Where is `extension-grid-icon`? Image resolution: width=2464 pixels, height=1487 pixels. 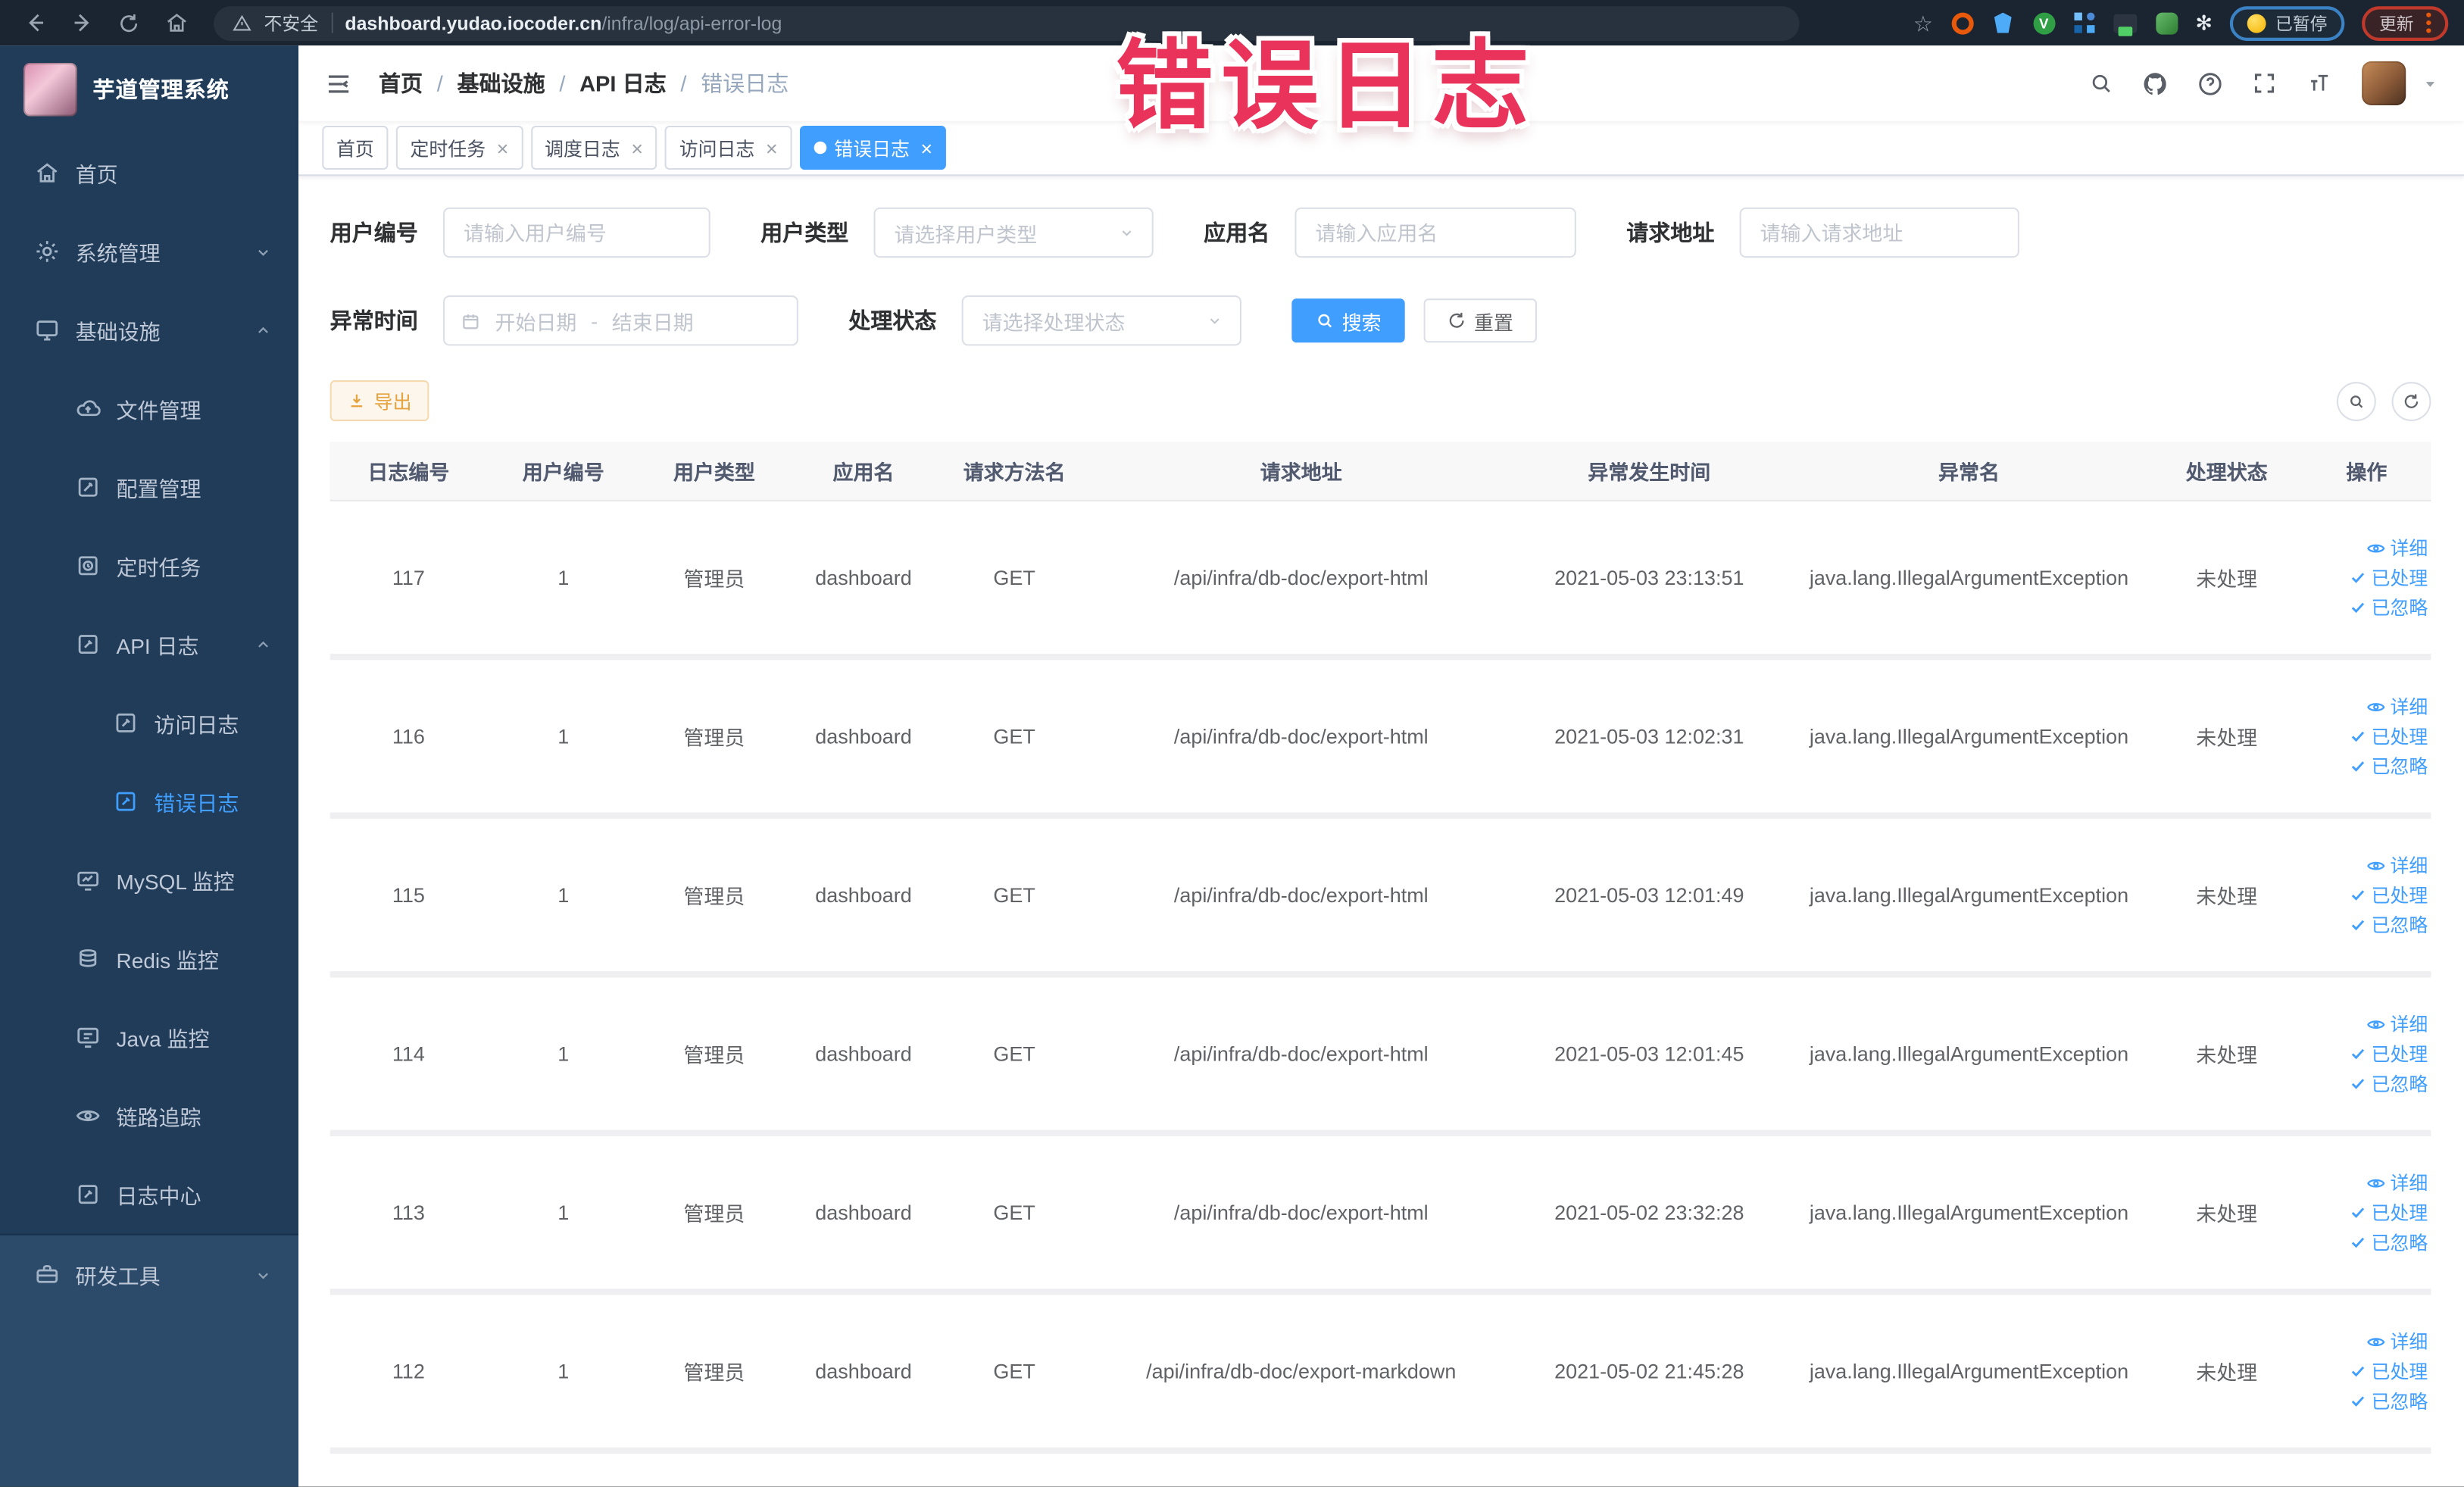
extension-grid-icon is located at coordinates (2085, 23).